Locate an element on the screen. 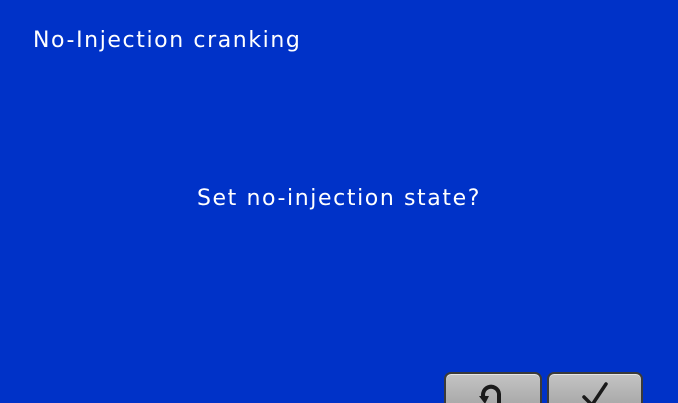  checkmark-icon is located at coordinates (595, 392).